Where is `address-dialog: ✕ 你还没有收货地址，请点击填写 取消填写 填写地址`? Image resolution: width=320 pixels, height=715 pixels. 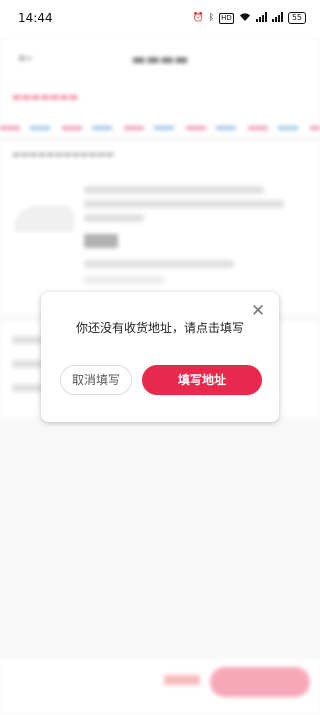
address-dialog: ✕ 你还没有收货地址，请点击填写 取消填写 填写地址 is located at coordinates (160, 357).